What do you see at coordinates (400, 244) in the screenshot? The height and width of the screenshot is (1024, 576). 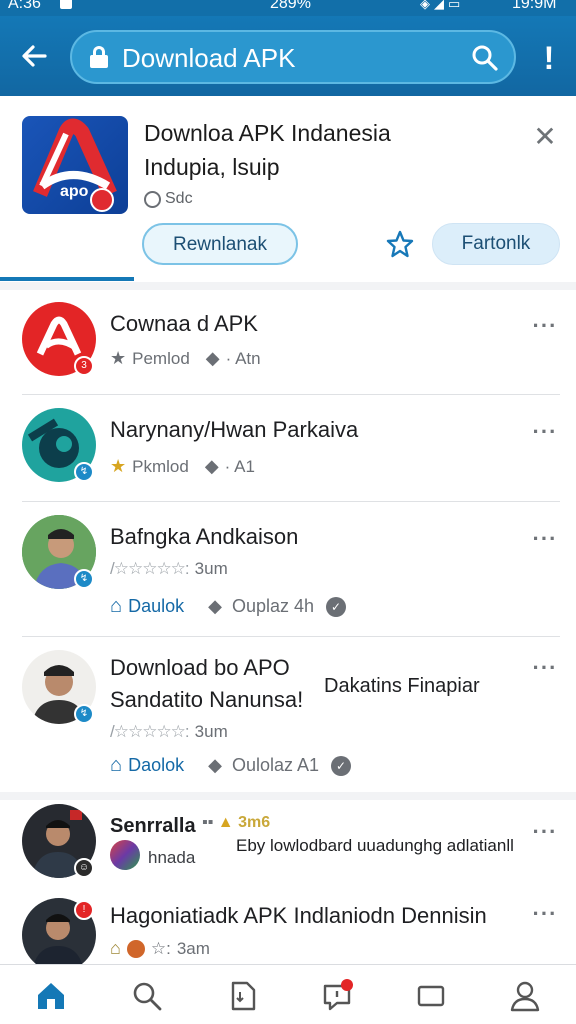 I see `star-outline-icon` at bounding box center [400, 244].